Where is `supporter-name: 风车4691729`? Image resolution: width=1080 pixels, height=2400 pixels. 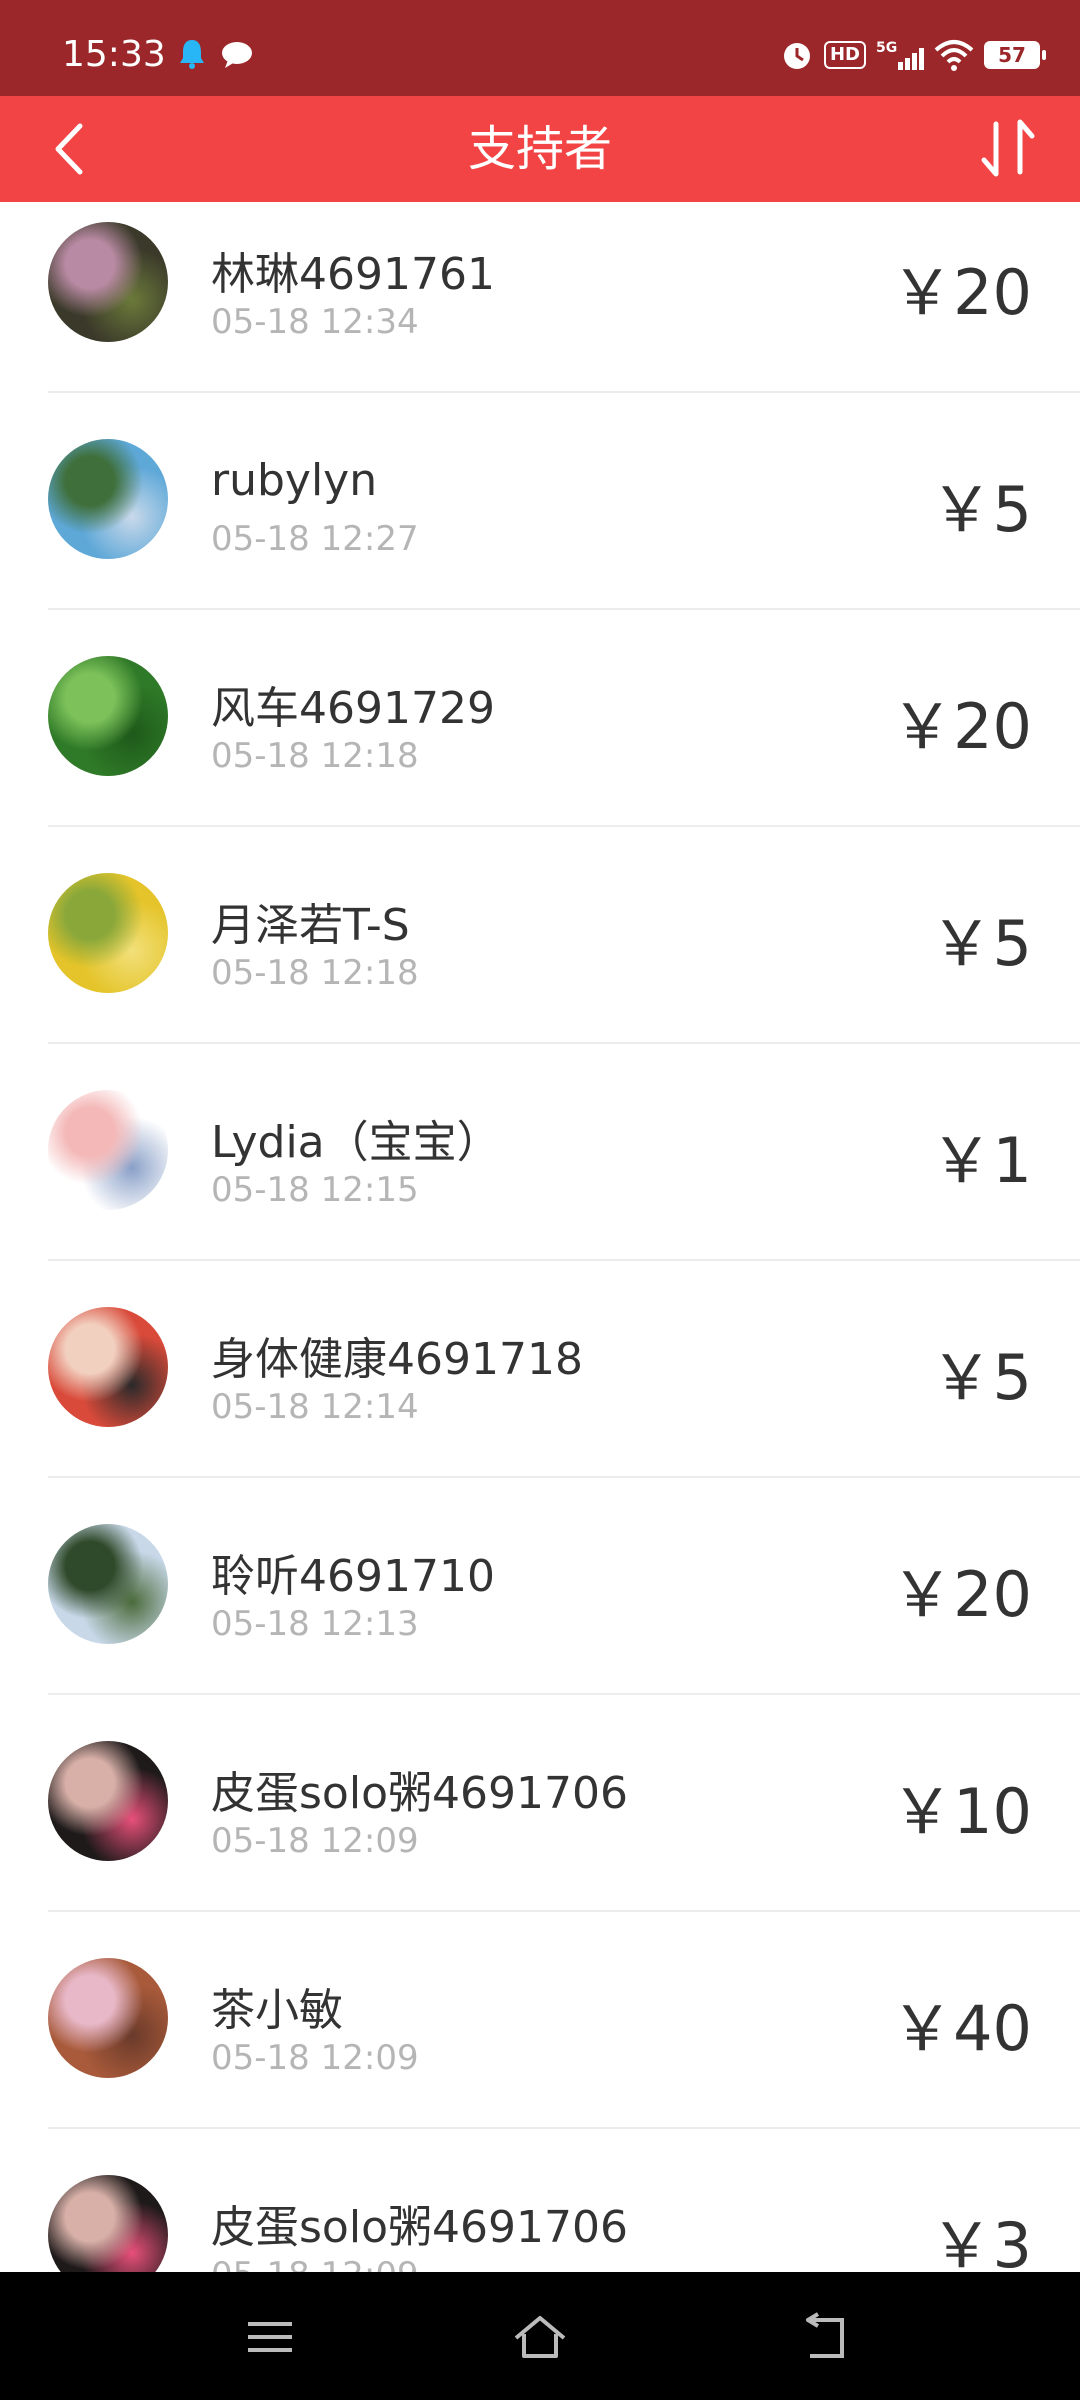
supporter-name: 风车4691729 is located at coordinates (353, 708).